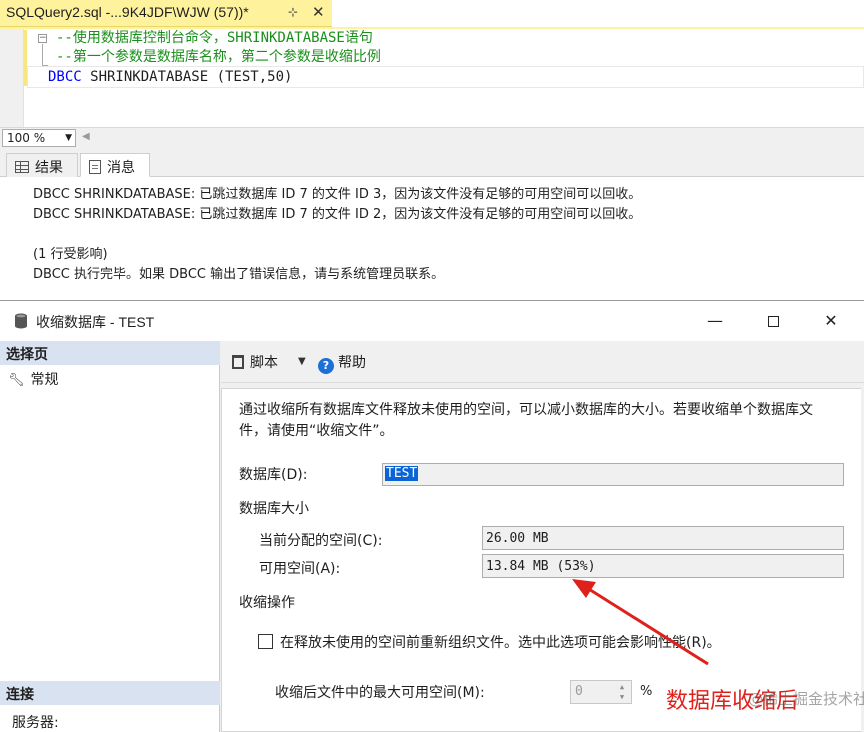 The height and width of the screenshot is (732, 864). Describe the element at coordinates (646, 691) in the screenshot. I see `percent-label: %` at that location.